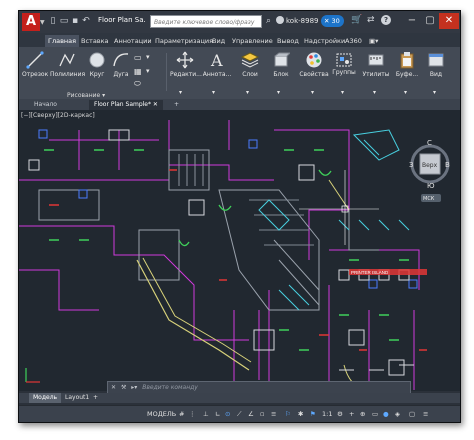  I want to click on snap-icon: ⋮, so click(192, 414).